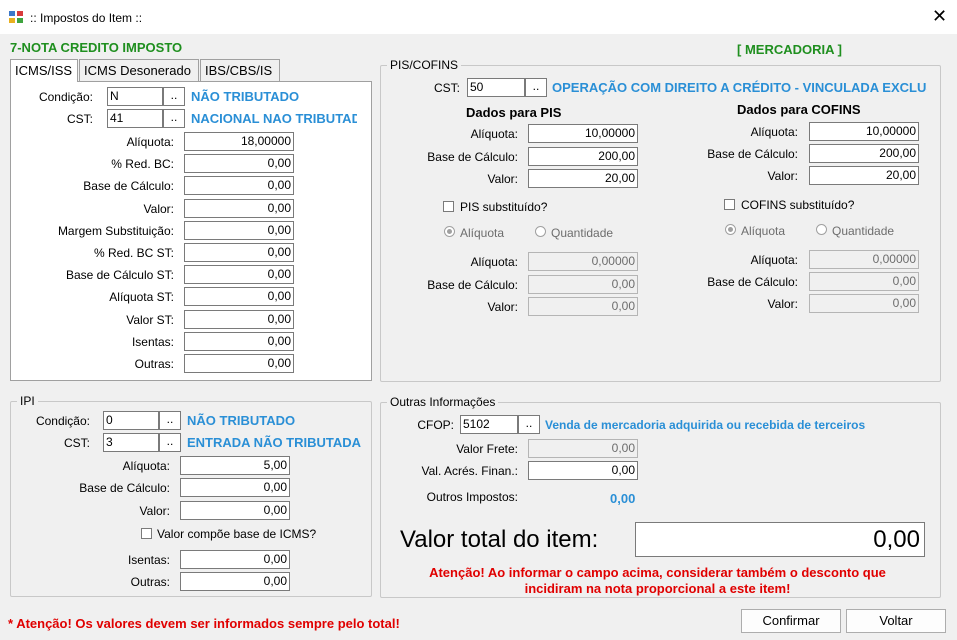  Describe the element at coordinates (730, 229) in the screenshot. I see `cofins-radio-aliquota` at that location.